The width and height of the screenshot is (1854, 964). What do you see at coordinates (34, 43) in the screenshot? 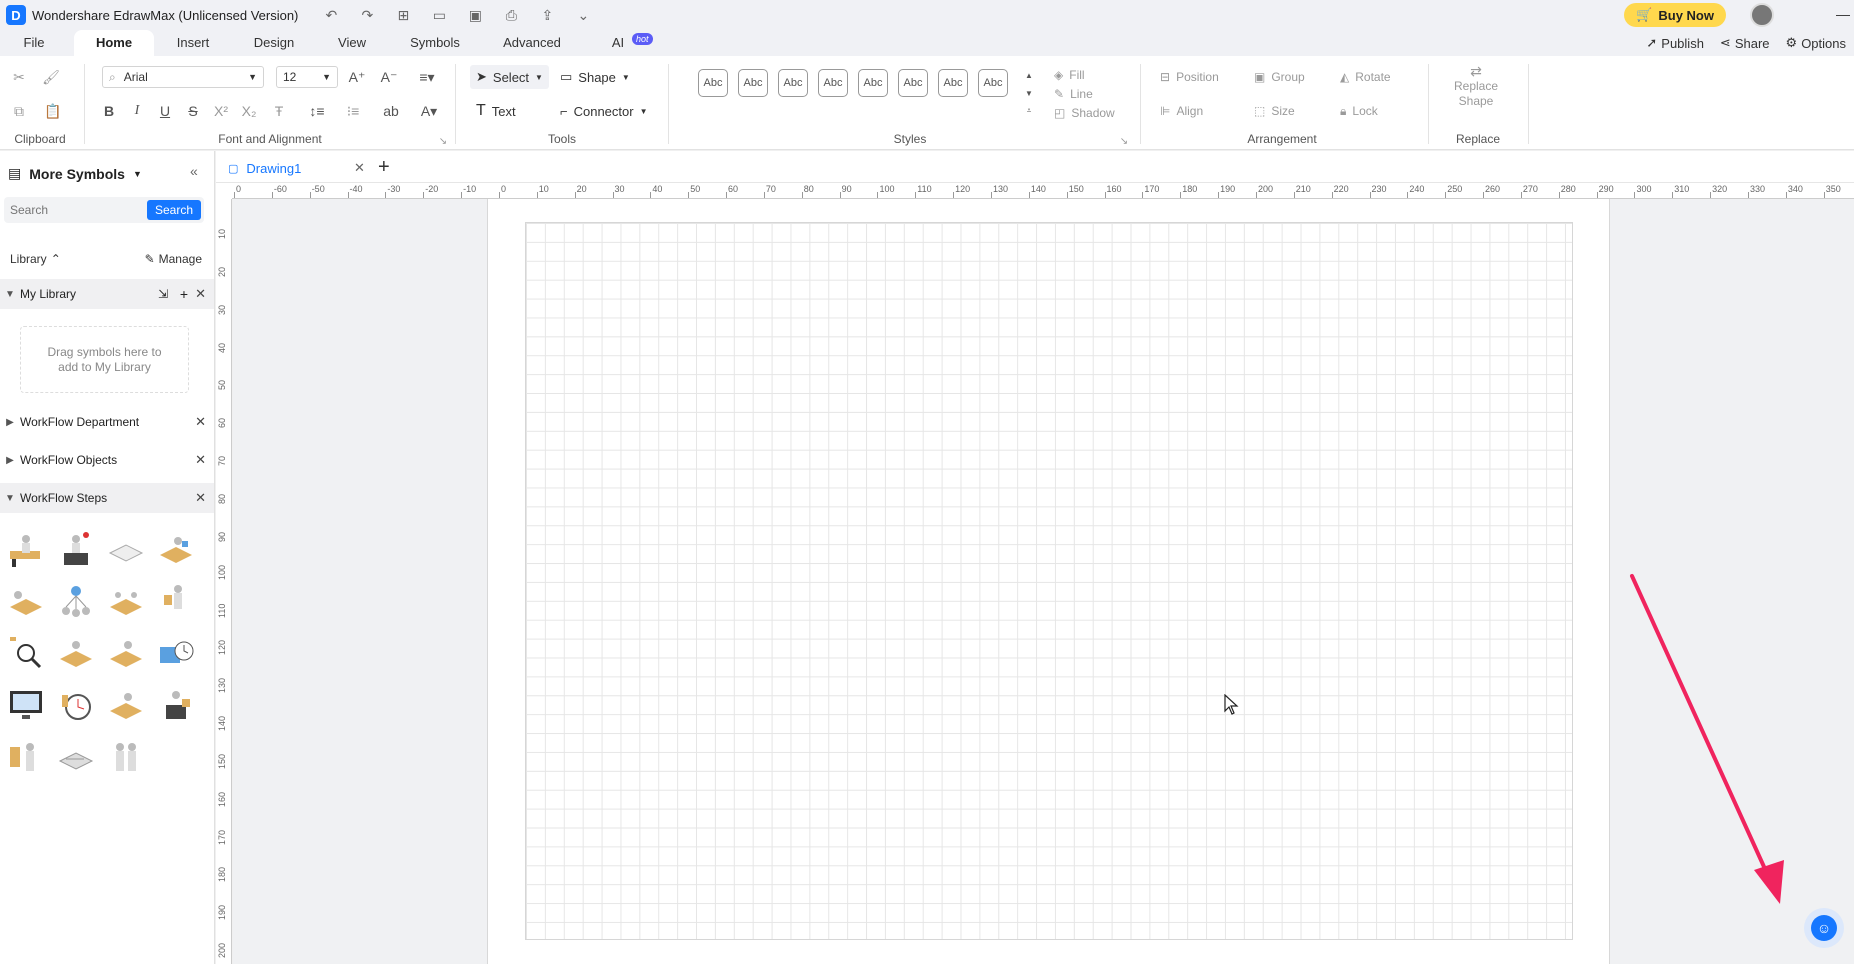
I see `tab-file: File` at bounding box center [34, 43].